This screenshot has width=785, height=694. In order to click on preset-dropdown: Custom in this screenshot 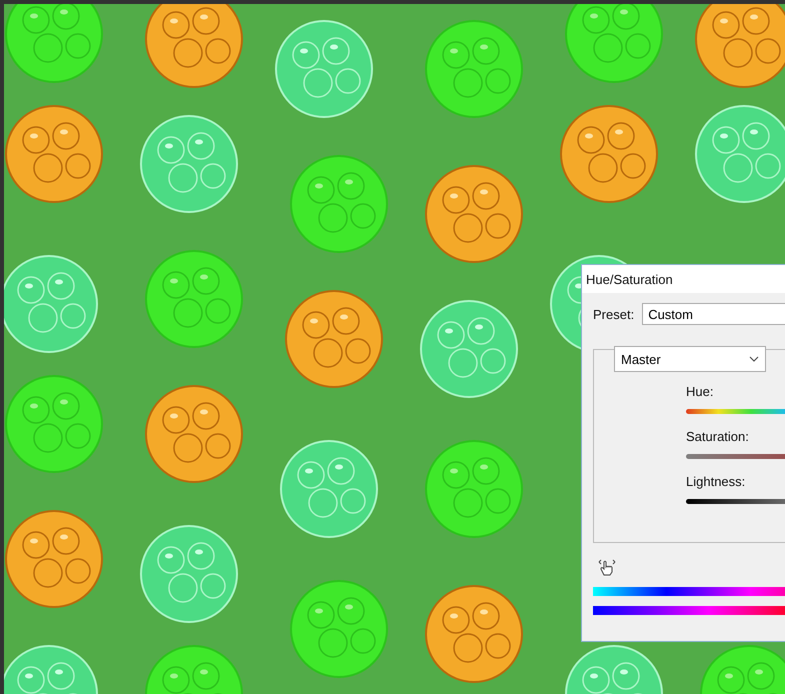, I will do `click(713, 314)`.